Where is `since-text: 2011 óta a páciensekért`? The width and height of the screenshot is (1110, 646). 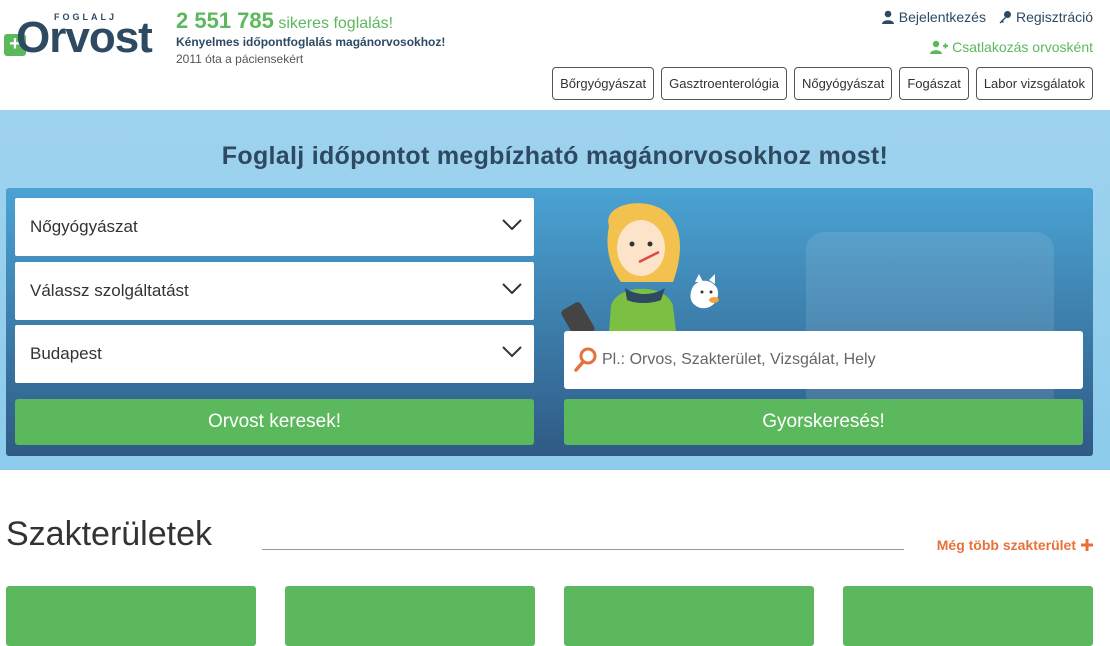 since-text: 2011 óta a páciensekért is located at coordinates (240, 59).